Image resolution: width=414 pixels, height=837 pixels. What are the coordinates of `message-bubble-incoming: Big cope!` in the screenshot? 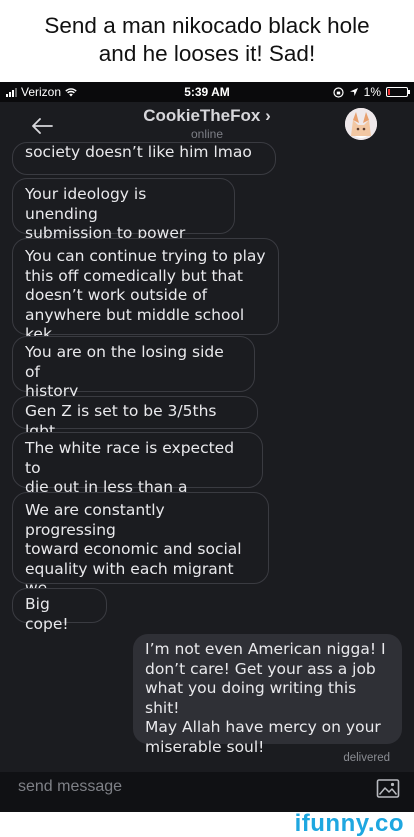 It's located at (59, 610).